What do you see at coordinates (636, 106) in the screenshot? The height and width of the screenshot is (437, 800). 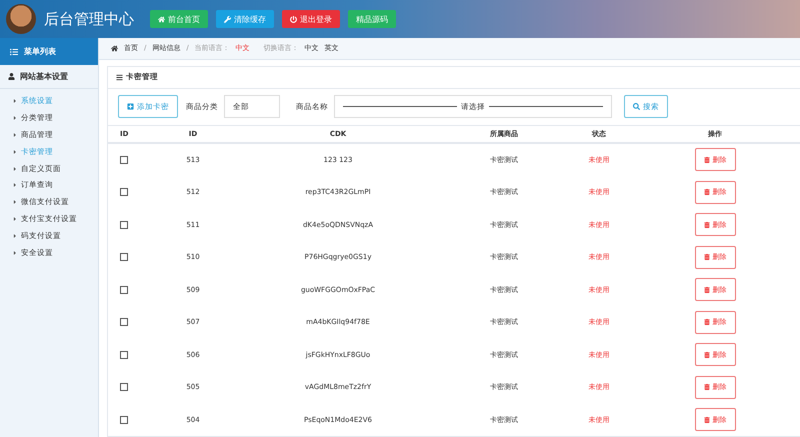 I see `search-icon` at bounding box center [636, 106].